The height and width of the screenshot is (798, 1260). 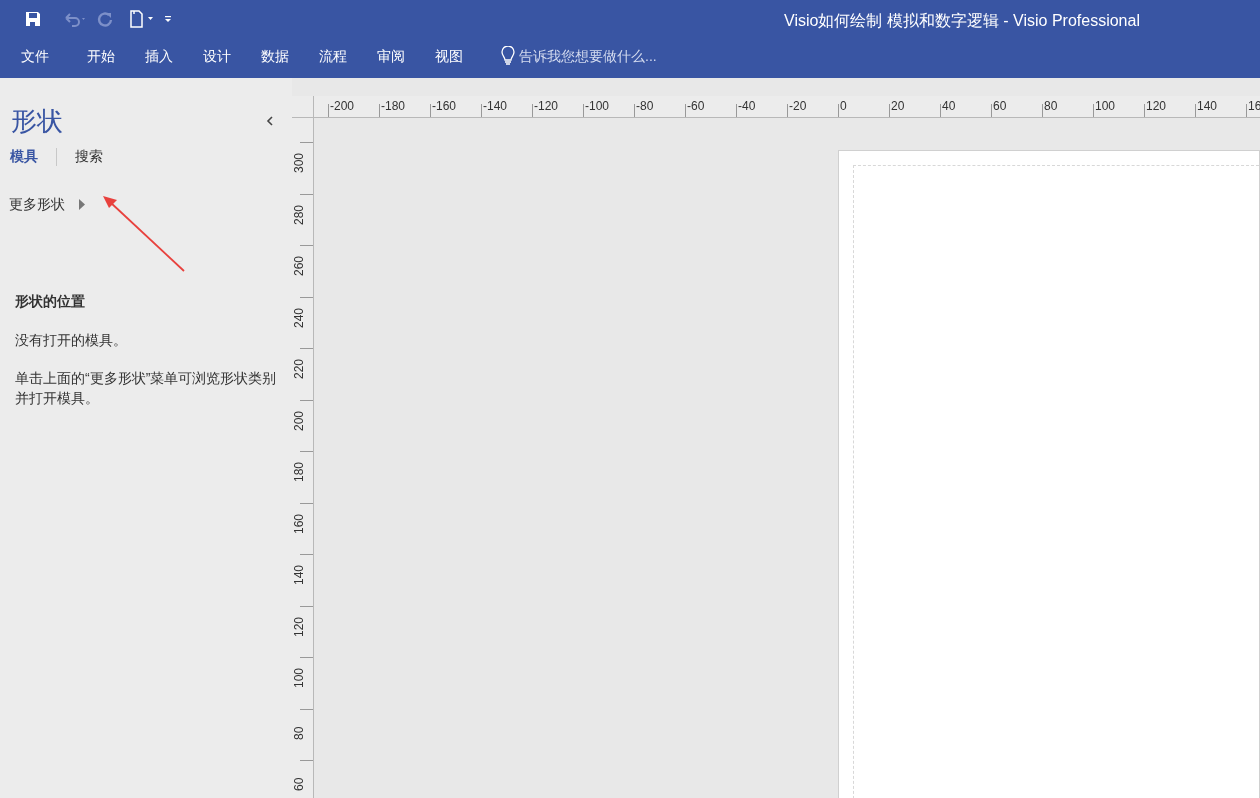 What do you see at coordinates (50, 301) in the screenshot?
I see `section-heading: 形状的位置` at bounding box center [50, 301].